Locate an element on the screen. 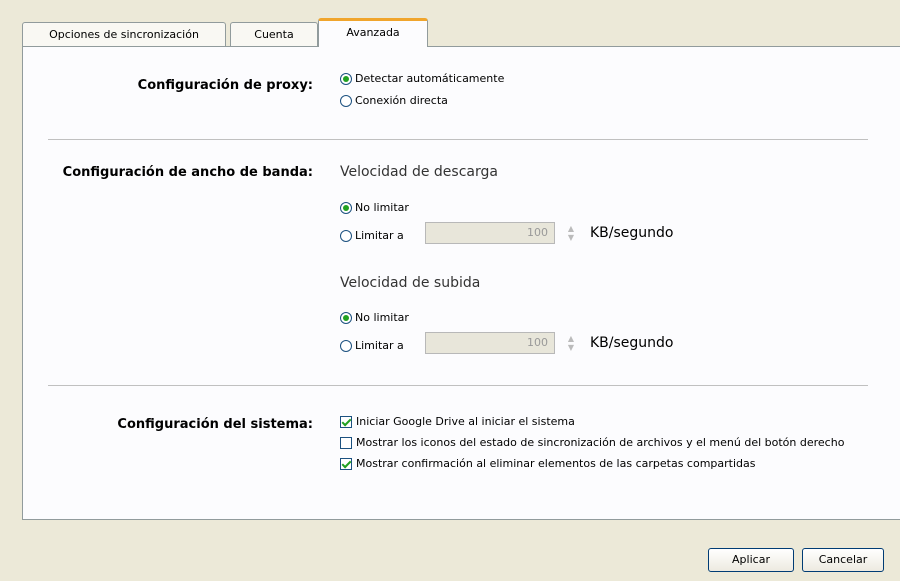 This screenshot has width=900, height=581. download-no-limit-radio is located at coordinates (346, 207).